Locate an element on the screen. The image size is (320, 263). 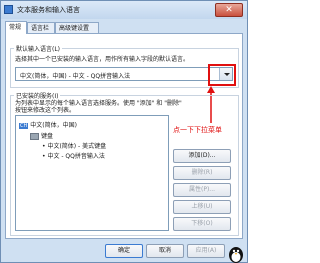
installed-services-description-2: 按钮来修改这个列表。 is located at coordinates (45, 110).